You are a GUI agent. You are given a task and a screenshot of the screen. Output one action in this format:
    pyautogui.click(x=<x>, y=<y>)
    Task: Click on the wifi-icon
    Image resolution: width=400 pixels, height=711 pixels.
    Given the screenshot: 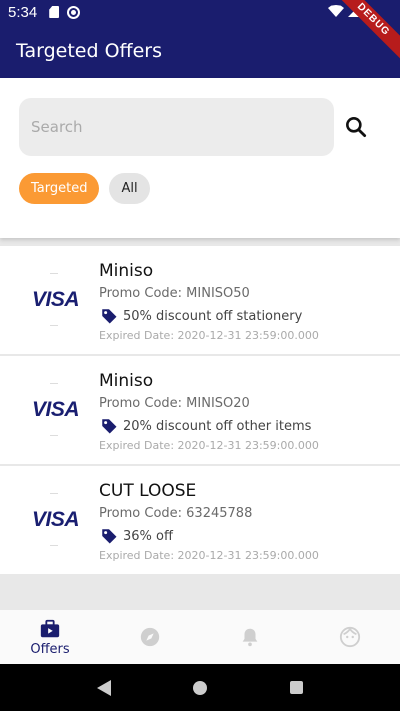 What is the action you would take?
    pyautogui.click(x=336, y=11)
    